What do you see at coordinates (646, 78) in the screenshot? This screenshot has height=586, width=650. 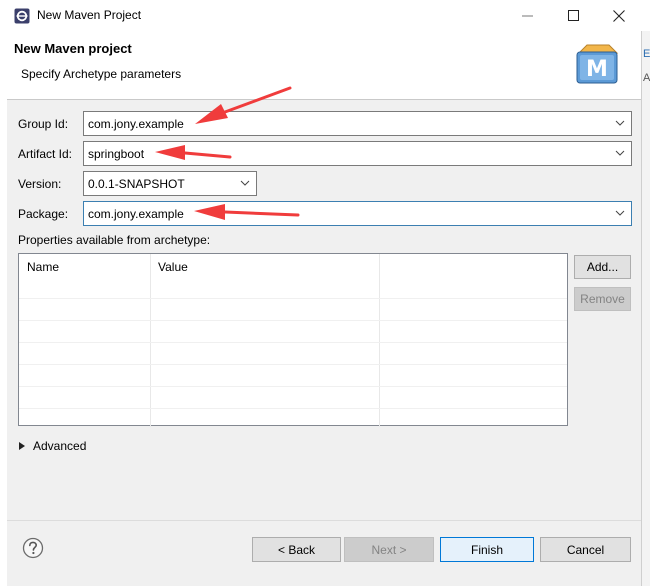 I see `background-window-glyph: A` at bounding box center [646, 78].